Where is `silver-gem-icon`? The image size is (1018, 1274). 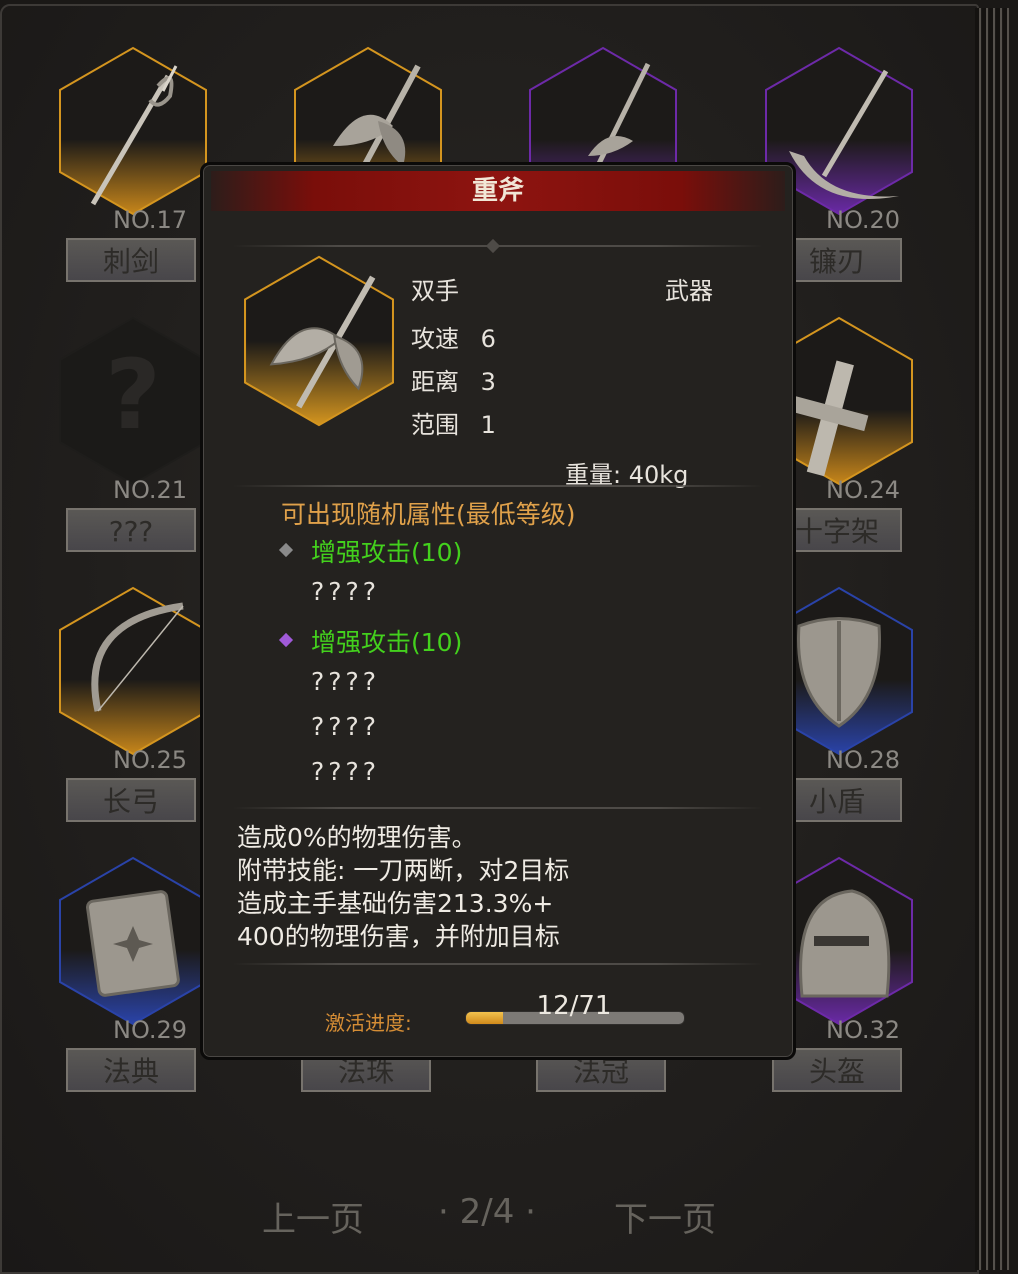
silver-gem-icon is located at coordinates (286, 550).